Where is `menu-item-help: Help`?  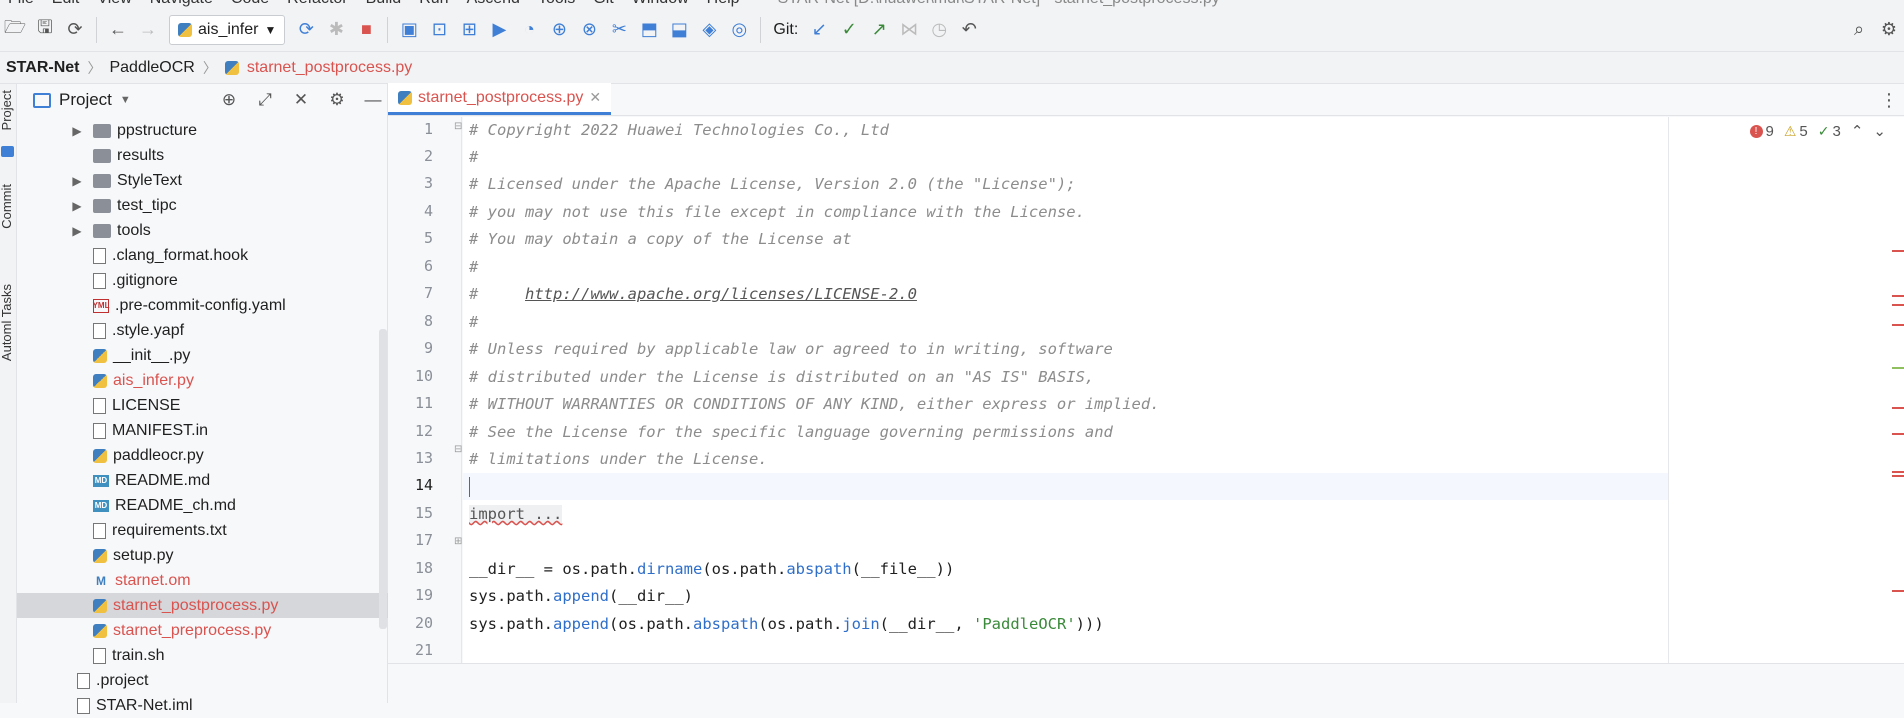
menu-item-help: Help is located at coordinates (723, 4).